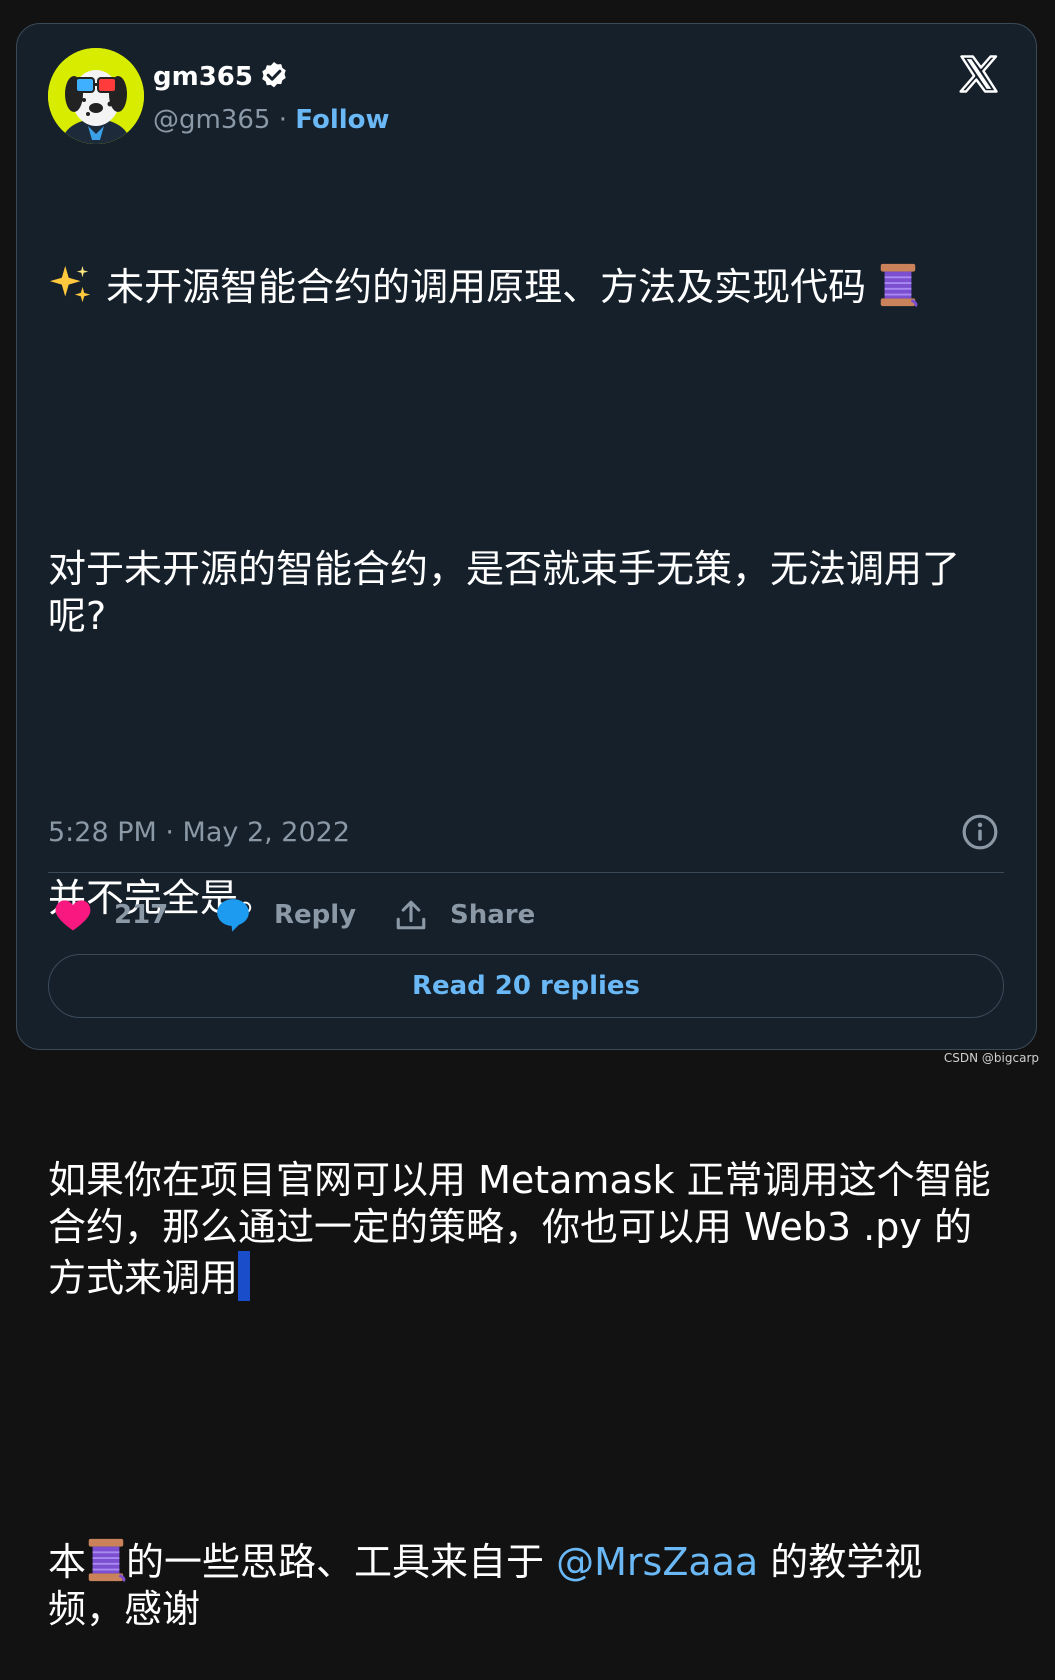 Image resolution: width=1055 pixels, height=1680 pixels. I want to click on share-icon, so click(411, 915).